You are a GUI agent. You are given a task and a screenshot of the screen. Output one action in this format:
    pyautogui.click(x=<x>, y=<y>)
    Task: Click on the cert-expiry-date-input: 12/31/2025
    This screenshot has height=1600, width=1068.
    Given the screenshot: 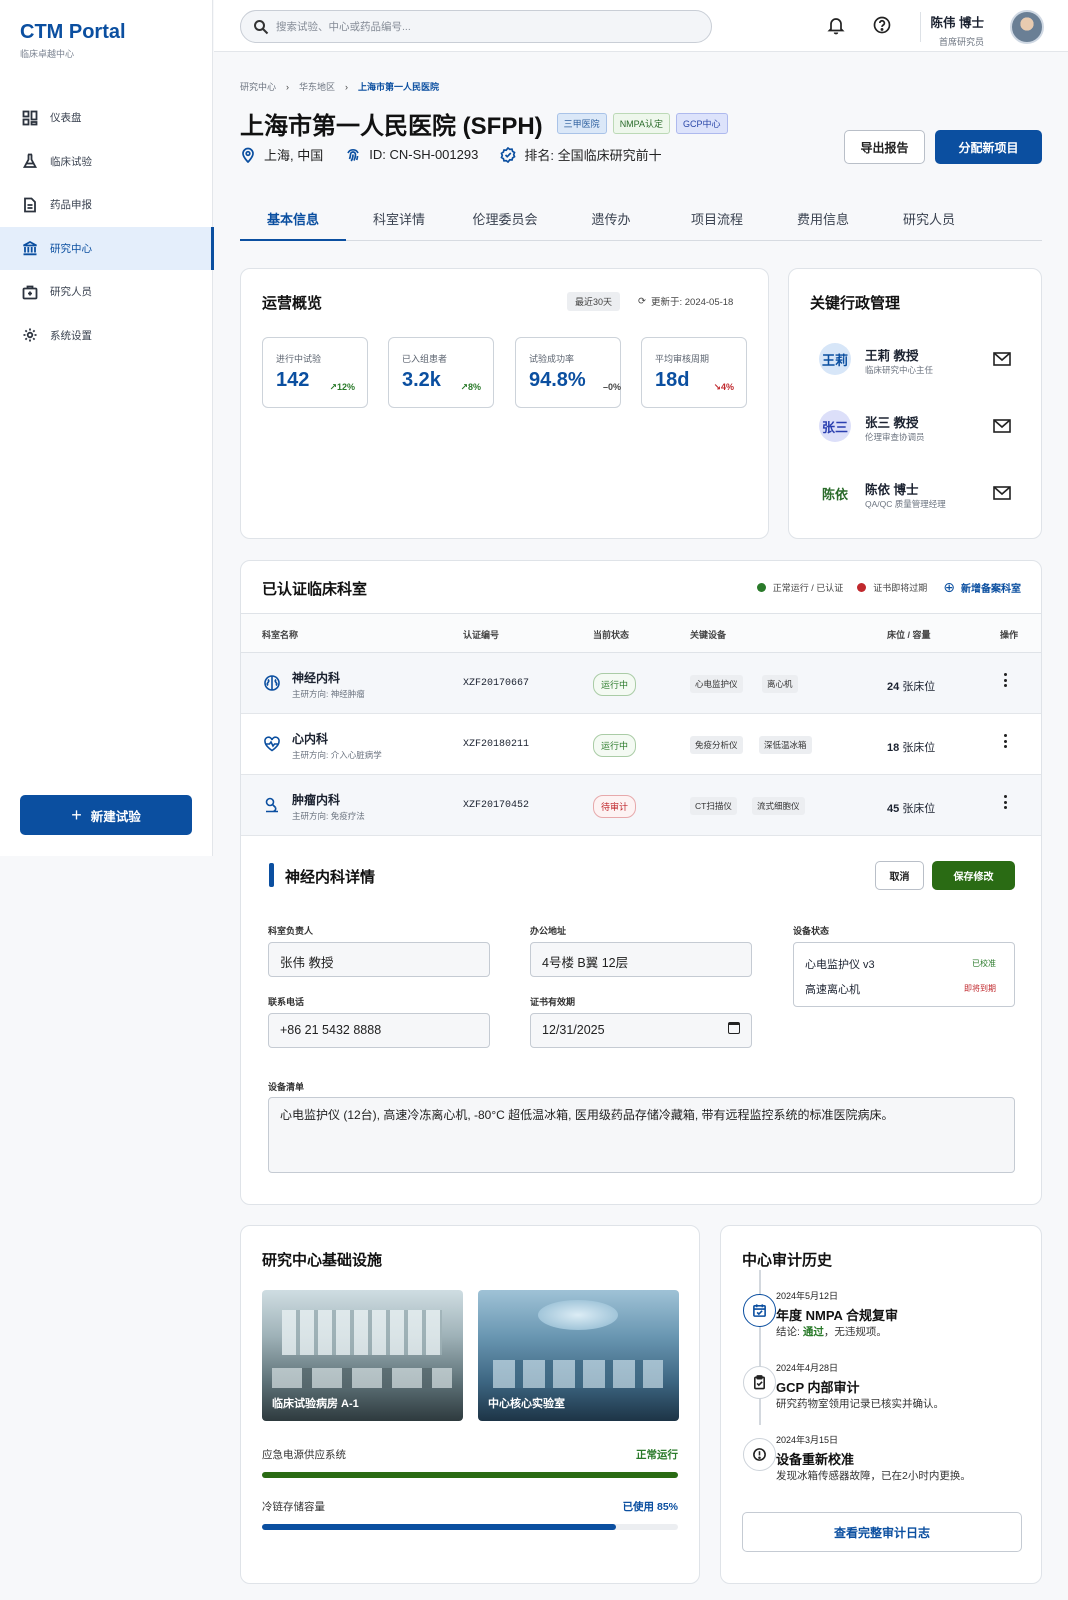 What is the action you would take?
    pyautogui.click(x=641, y=1030)
    